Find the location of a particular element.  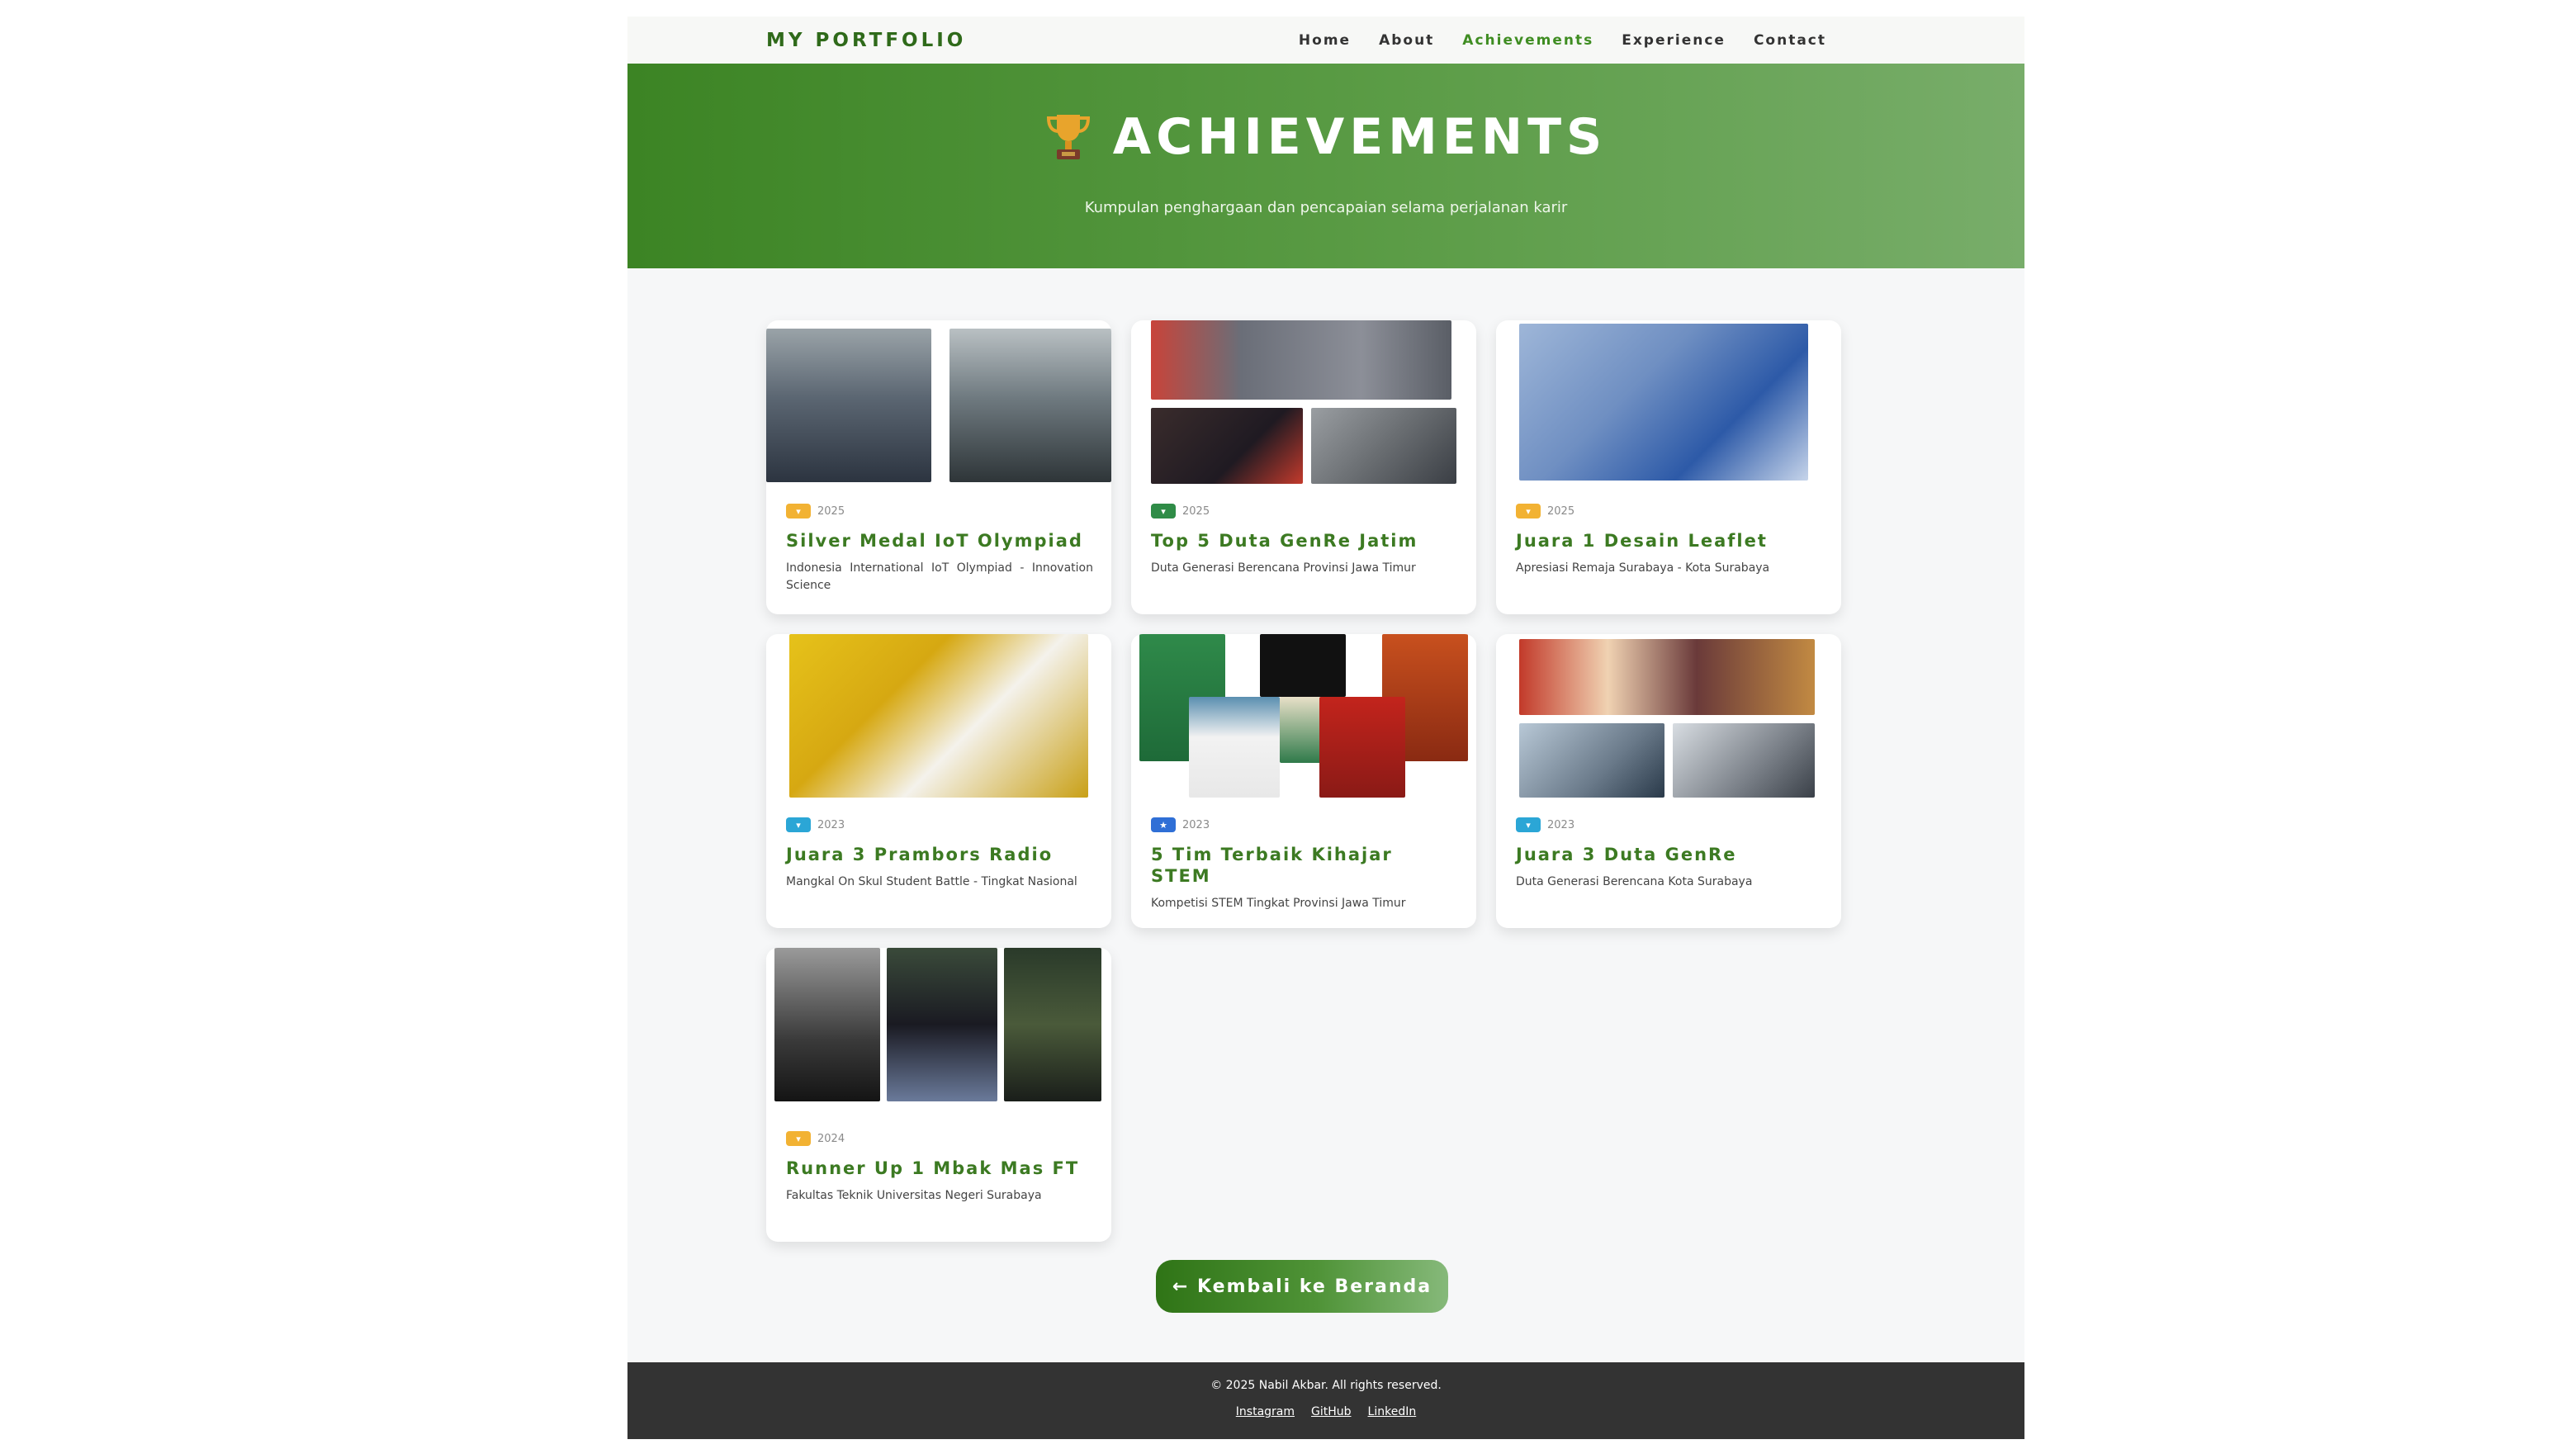

achievement-title: Silver Medal IoT Olympiad is located at coordinates (934, 541).